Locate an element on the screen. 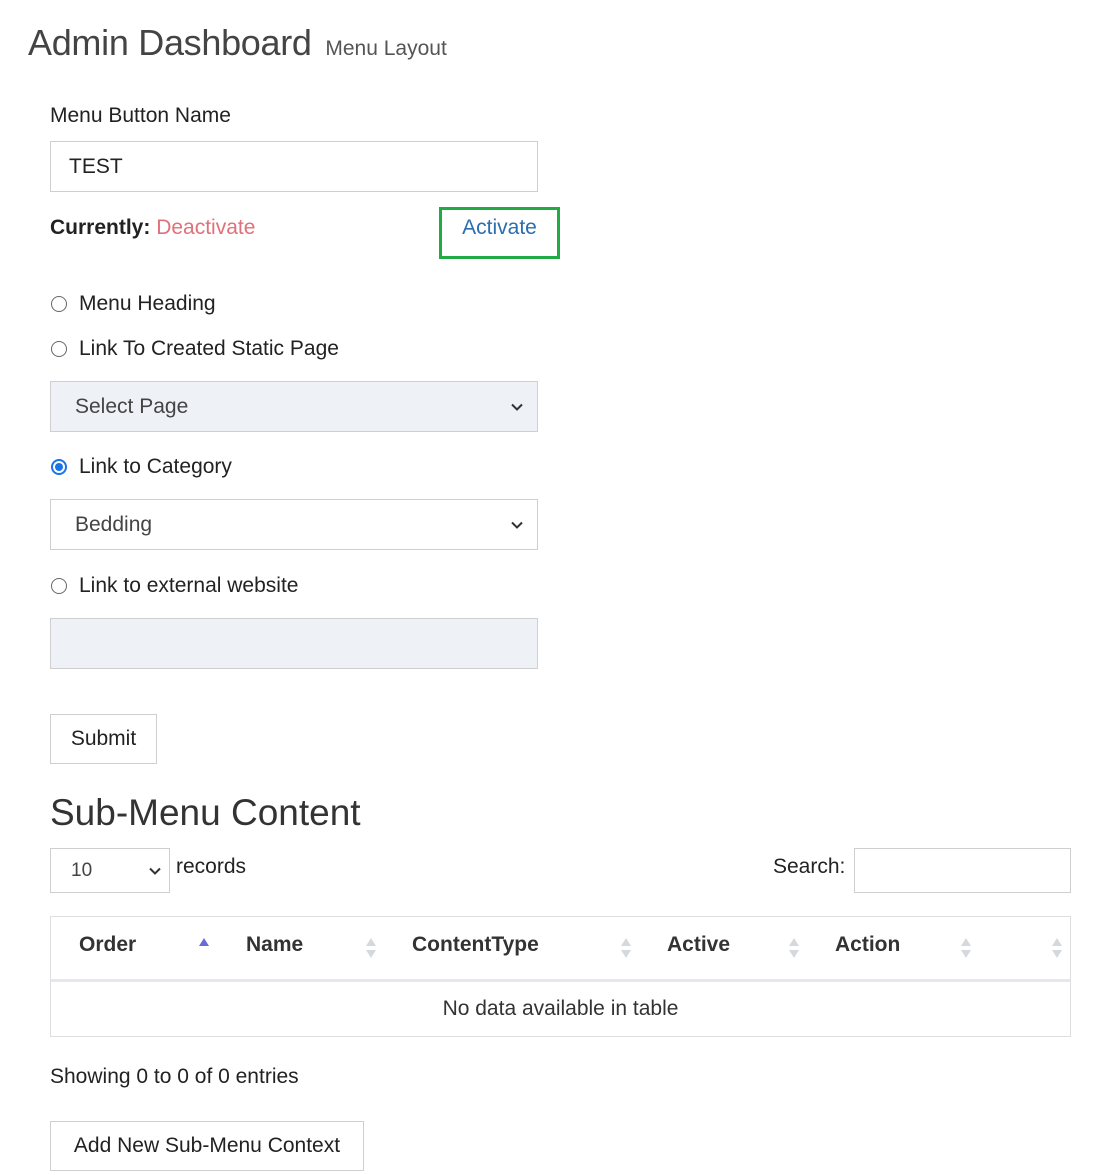  menu-button-name-label: Menu Button Name is located at coordinates (140, 115).